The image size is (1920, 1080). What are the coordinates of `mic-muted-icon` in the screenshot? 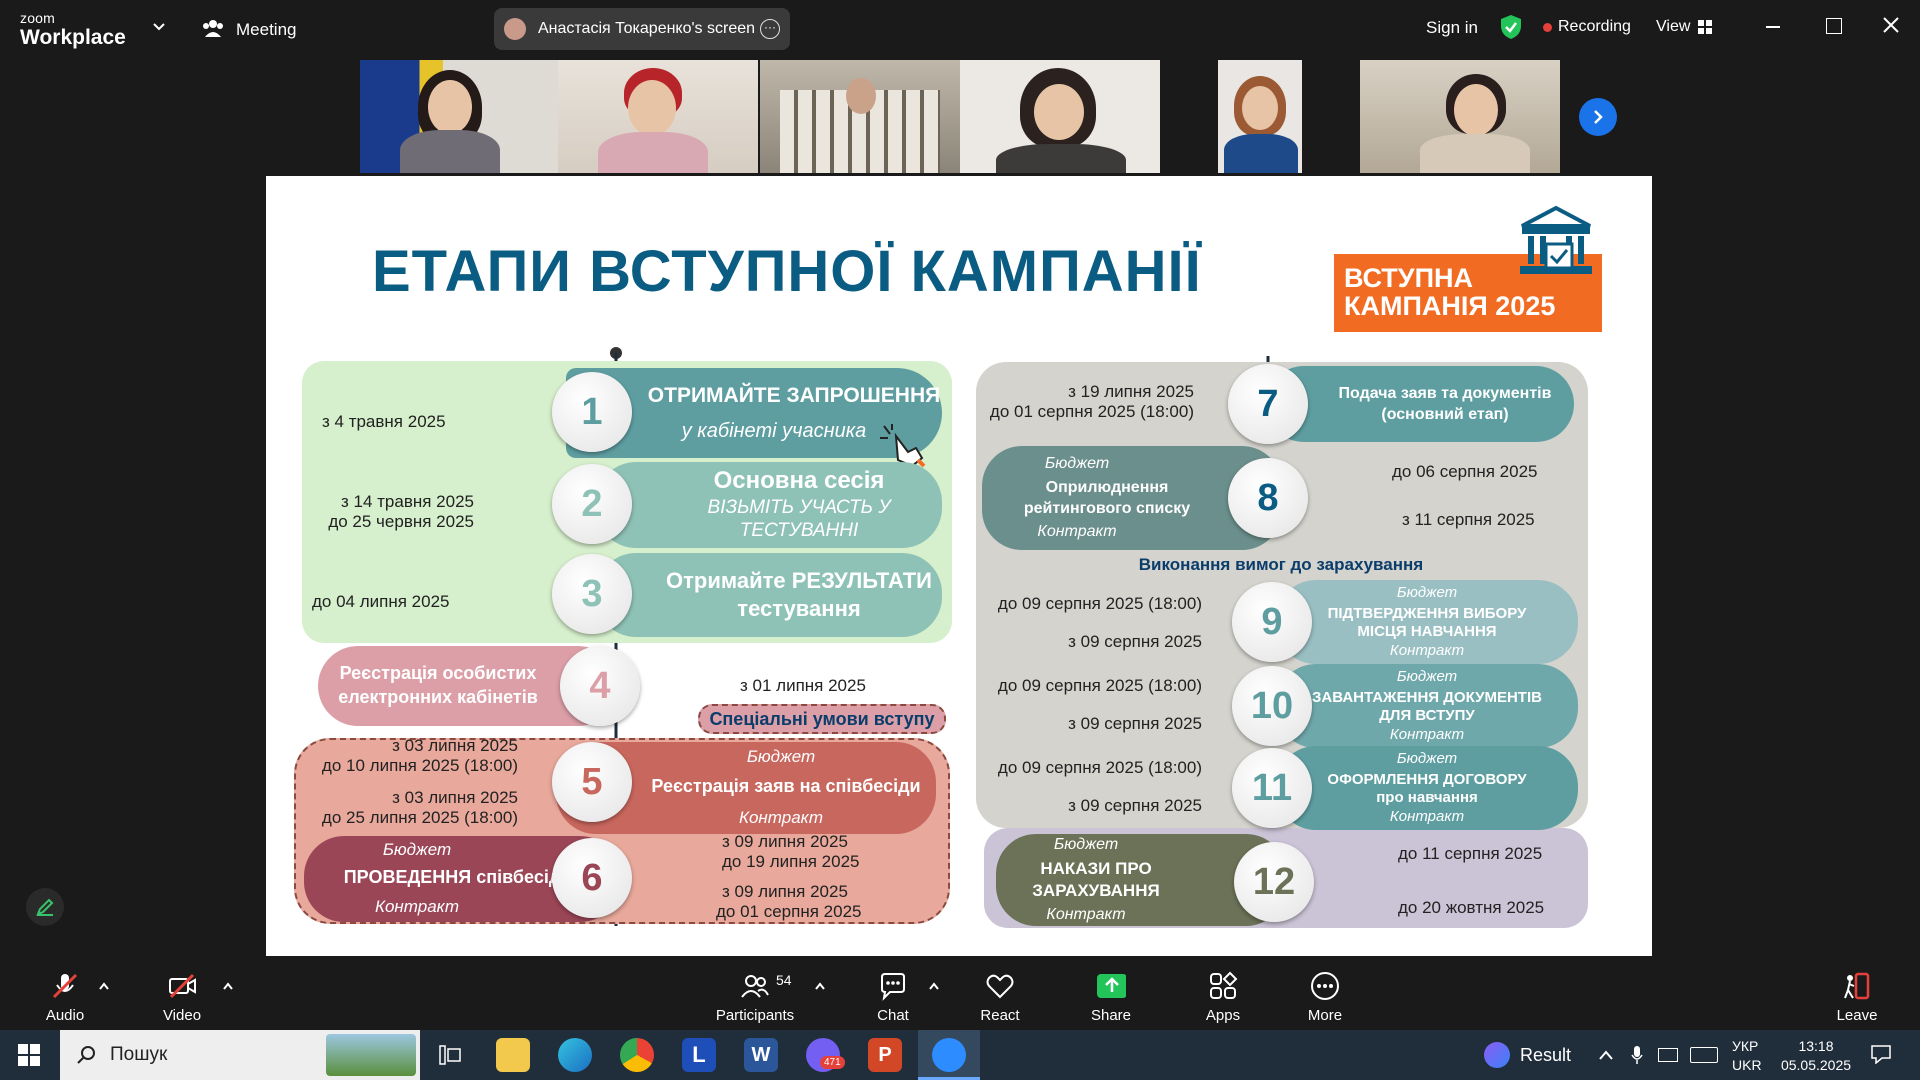 It's located at (65, 986).